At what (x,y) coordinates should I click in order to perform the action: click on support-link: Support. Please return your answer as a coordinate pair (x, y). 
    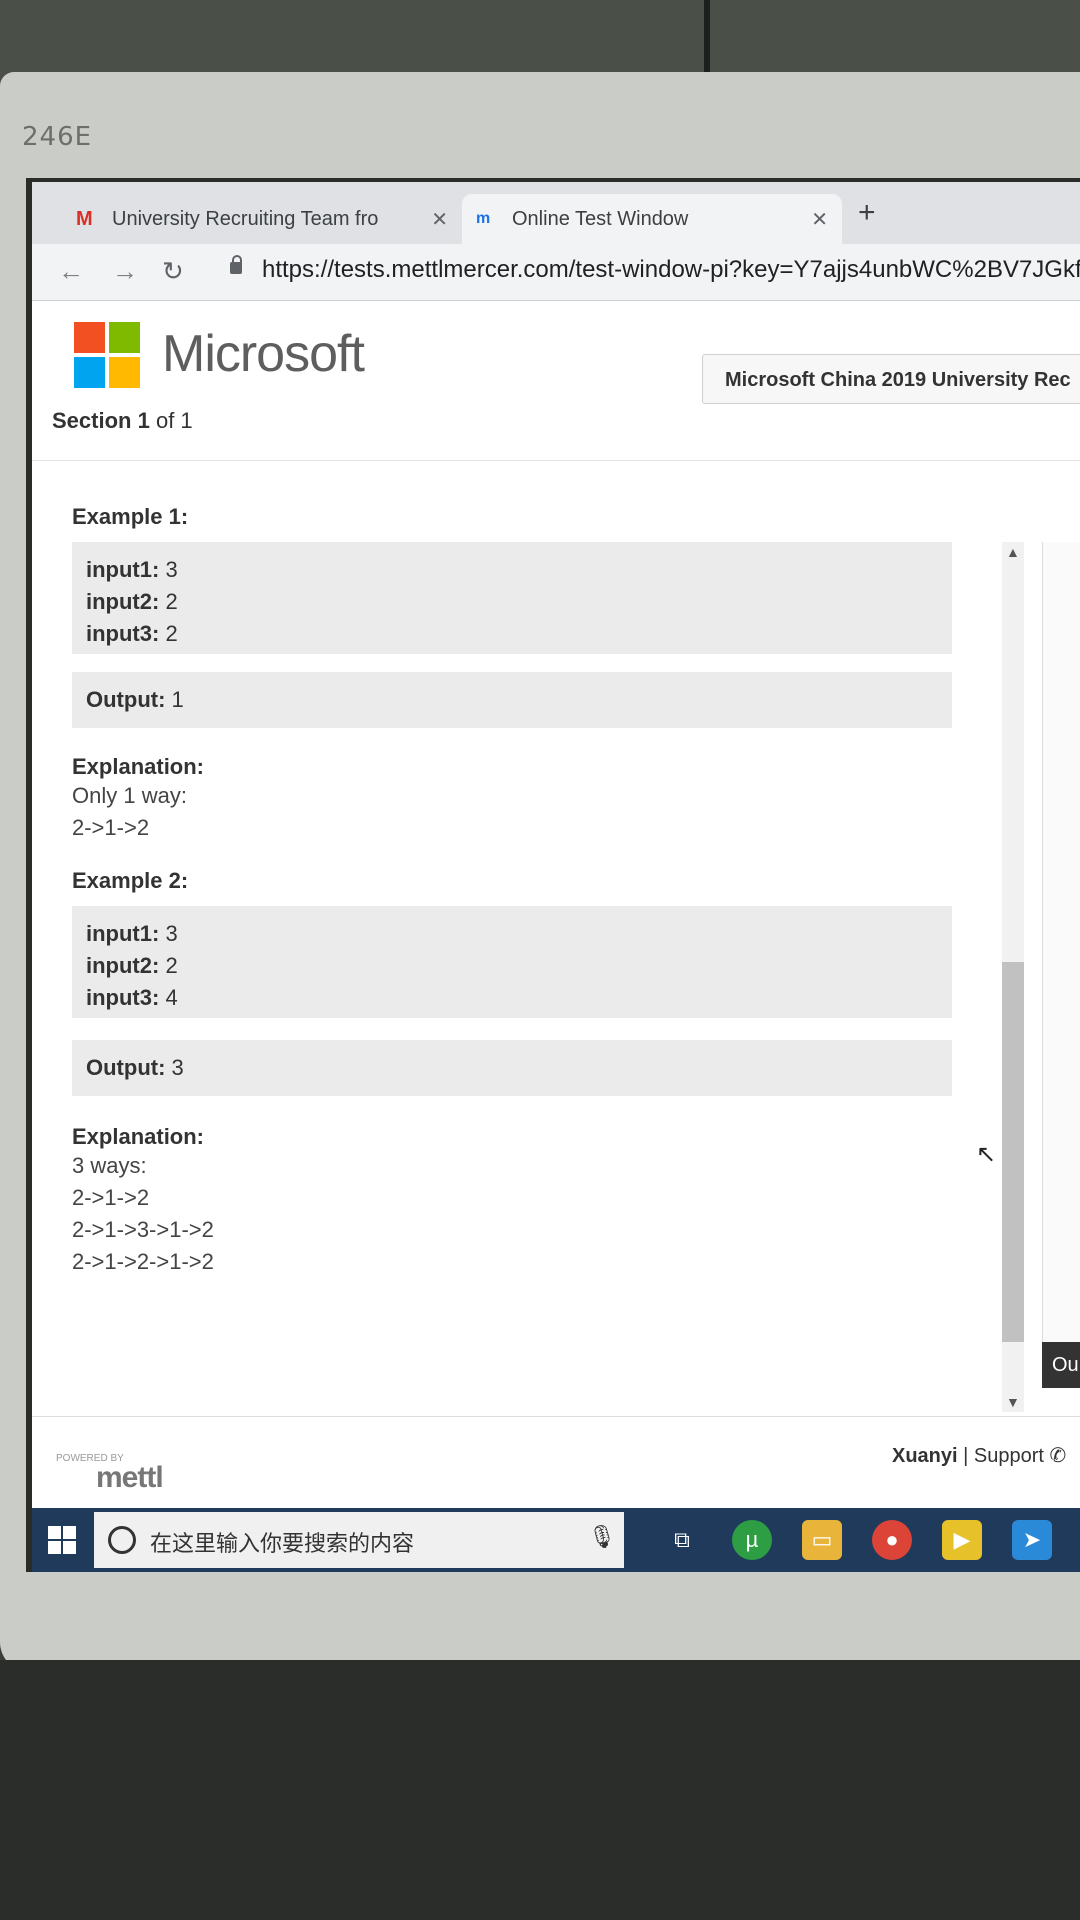
    Looking at the image, I should click on (1009, 1456).